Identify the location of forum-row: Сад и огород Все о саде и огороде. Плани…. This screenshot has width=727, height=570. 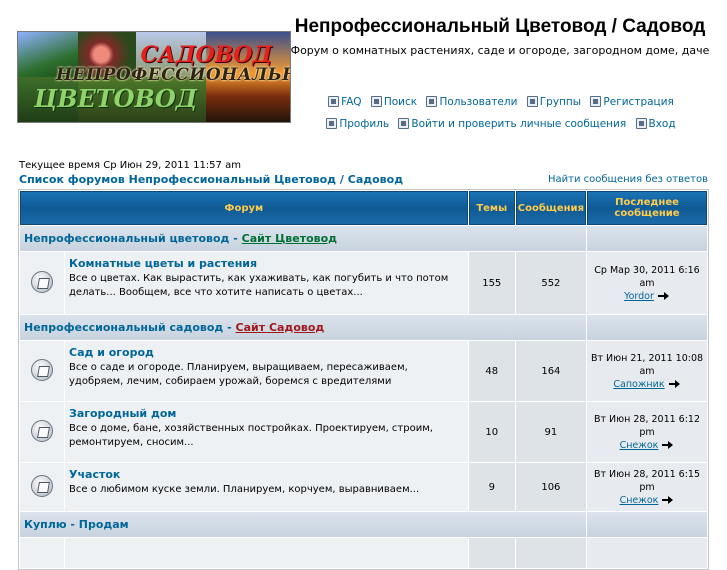
(363, 371).